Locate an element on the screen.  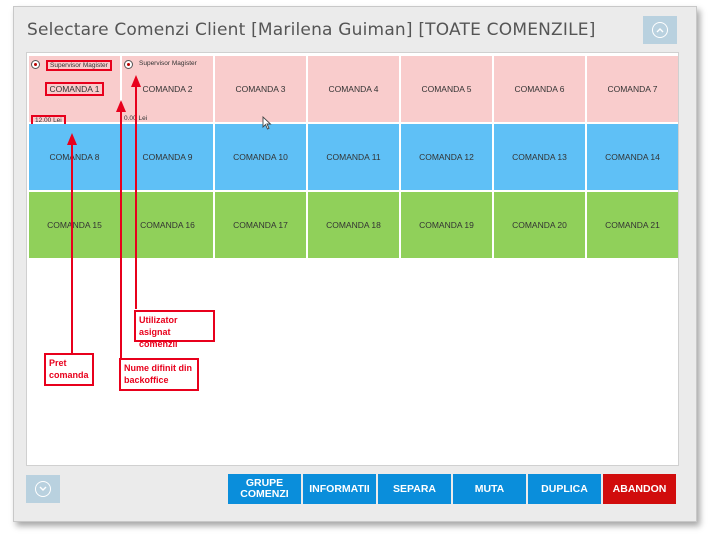
annotation-price: Pret comanda is located at coordinates (69, 369).